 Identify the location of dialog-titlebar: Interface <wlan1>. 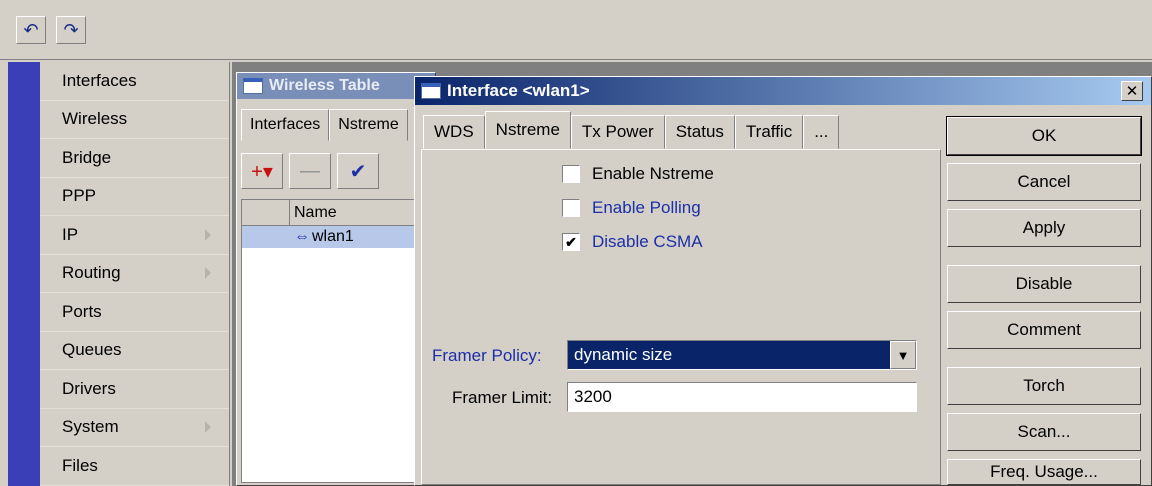
(783, 91).